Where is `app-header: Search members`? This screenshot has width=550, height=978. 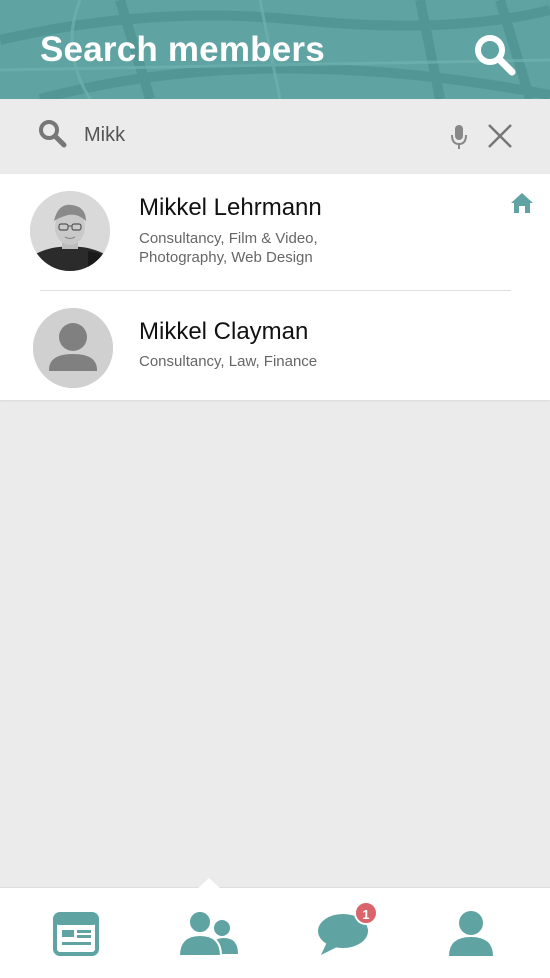 app-header: Search members is located at coordinates (275, 49).